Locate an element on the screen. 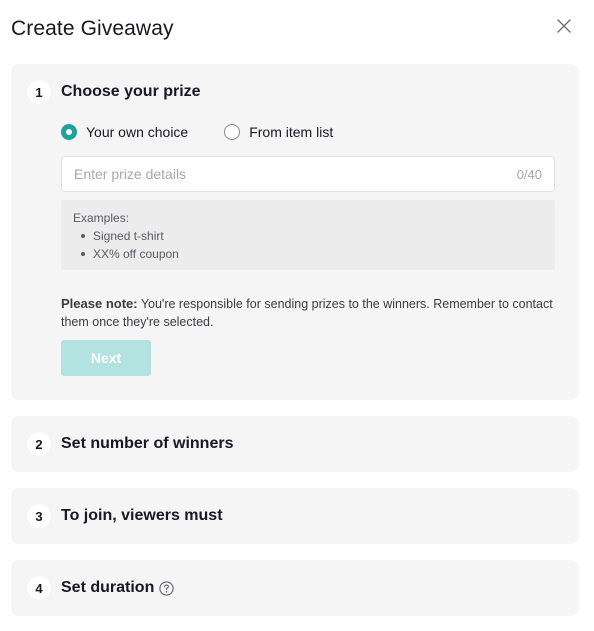 This screenshot has width=594, height=631. examples-list: Signed t-shirt XX% off coupon is located at coordinates (308, 245).